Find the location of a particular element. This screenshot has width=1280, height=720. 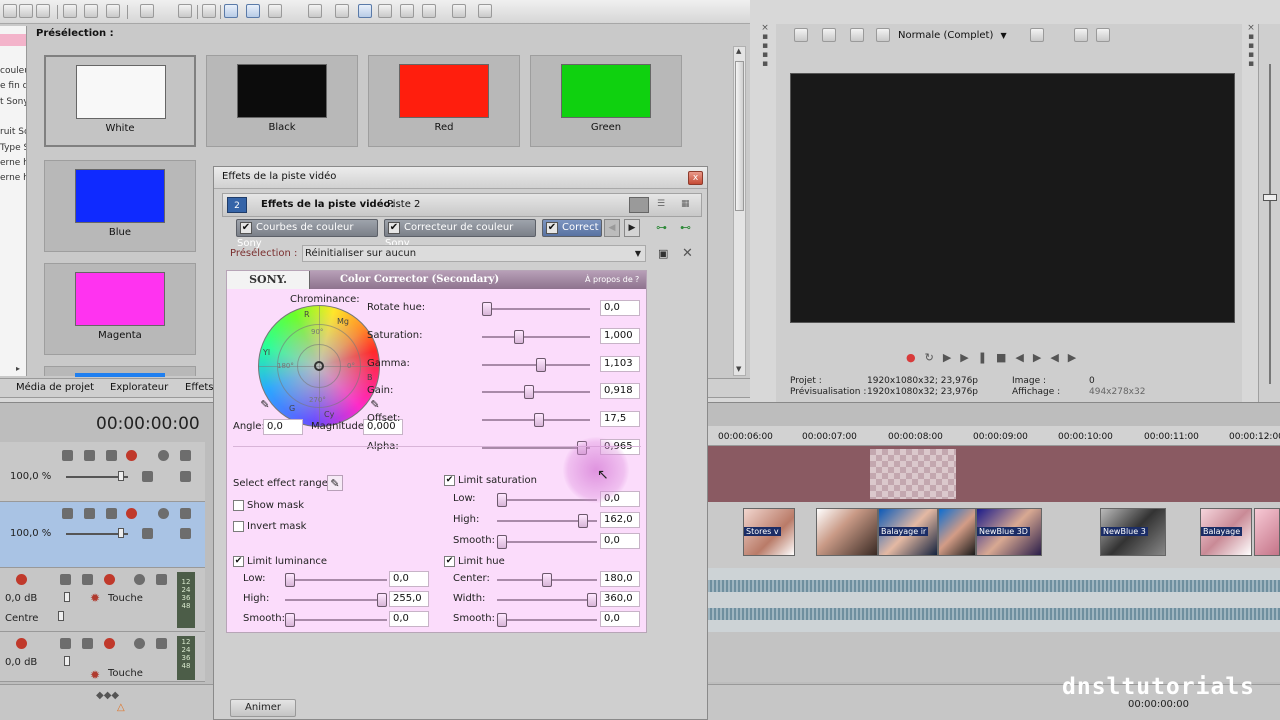

render-icon is located at coordinates (209, 11).